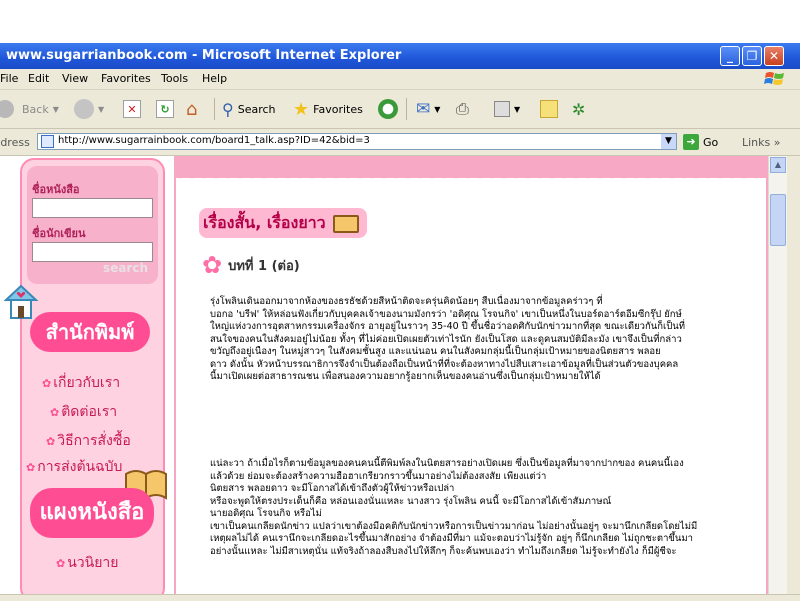  I want to click on chapter-title: ✿ บทที่ 1 (ต่อ), so click(251, 265).